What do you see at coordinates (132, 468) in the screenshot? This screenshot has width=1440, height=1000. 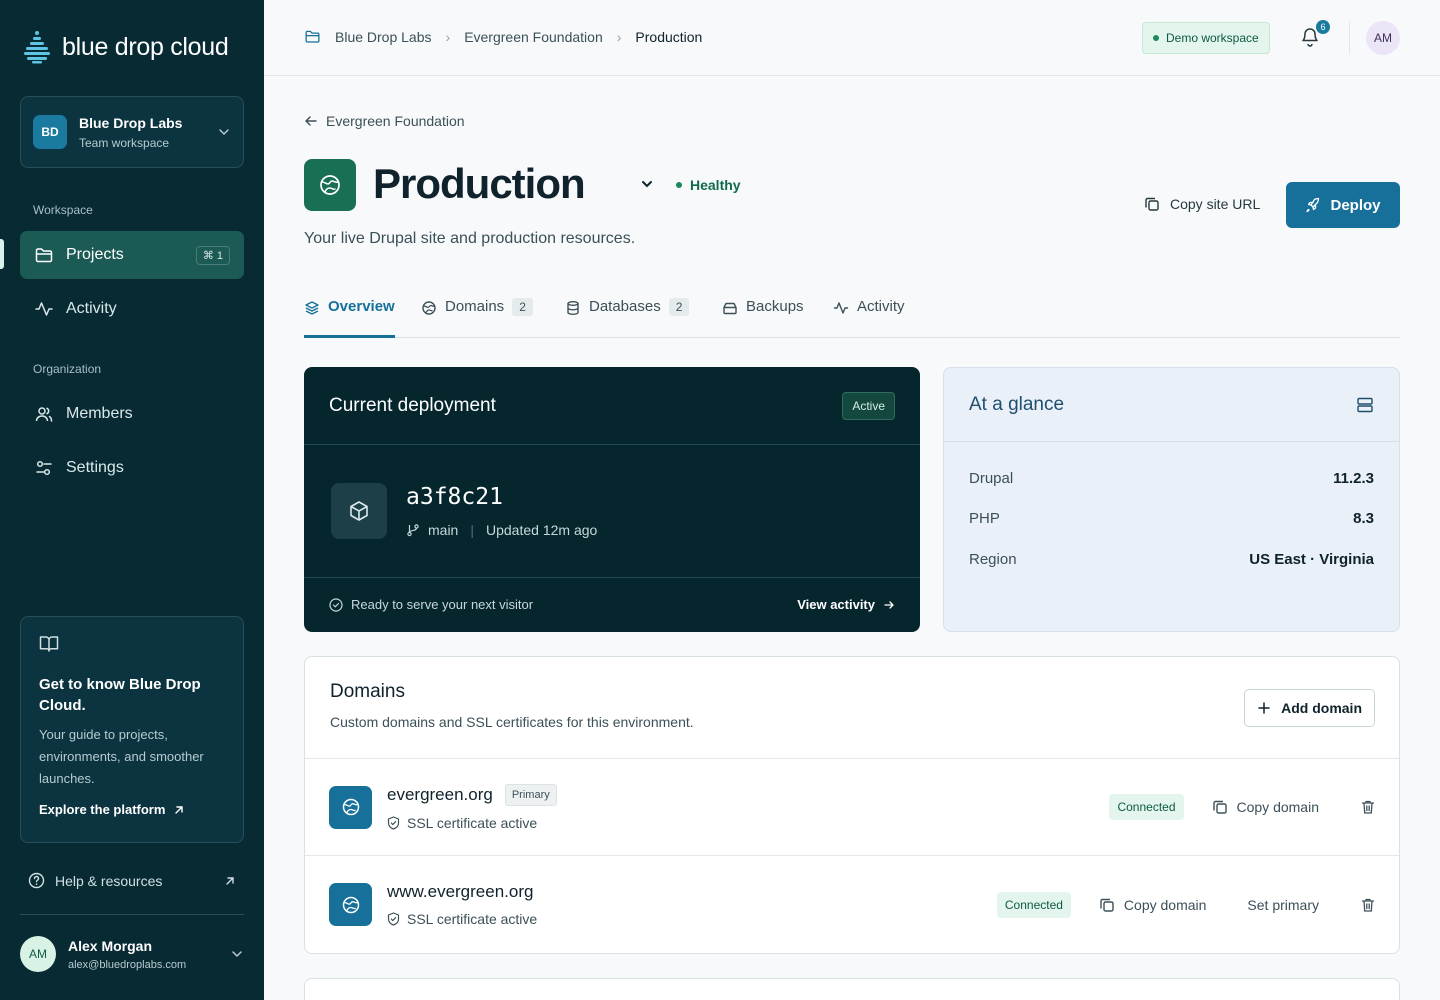 I see `sidebar-item-settings: Settings` at bounding box center [132, 468].